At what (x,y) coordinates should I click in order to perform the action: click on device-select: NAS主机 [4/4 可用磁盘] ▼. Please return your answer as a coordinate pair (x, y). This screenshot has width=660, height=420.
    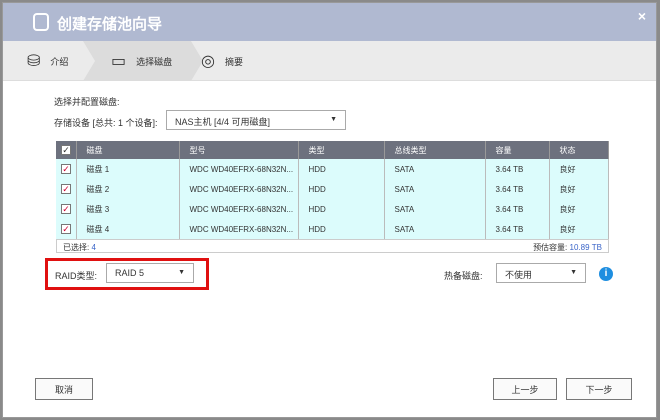
    Looking at the image, I should click on (256, 120).